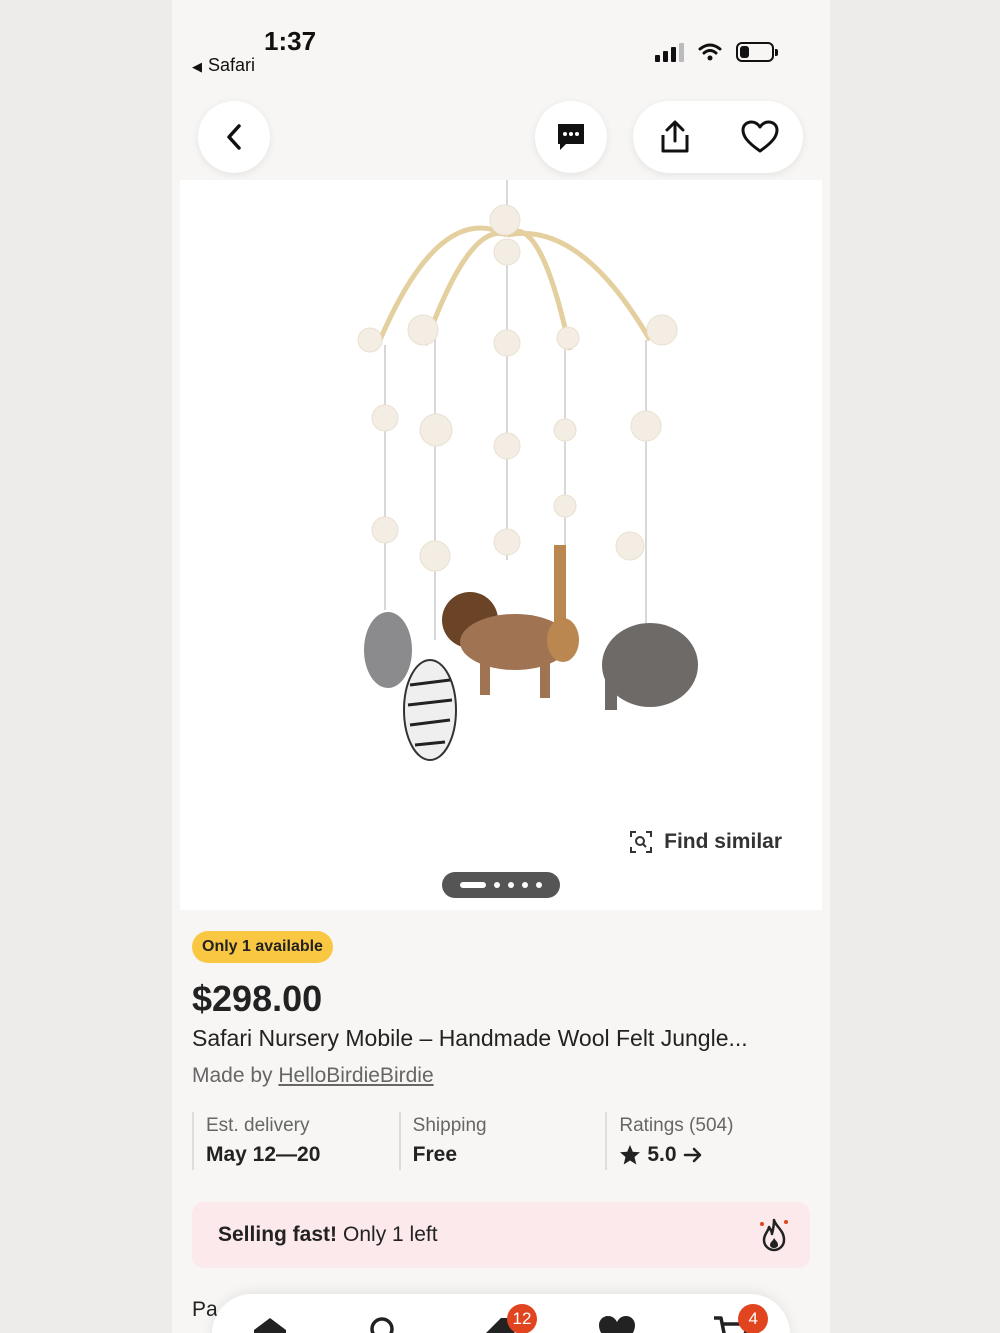  I want to click on carousel-pagination, so click(501, 885).